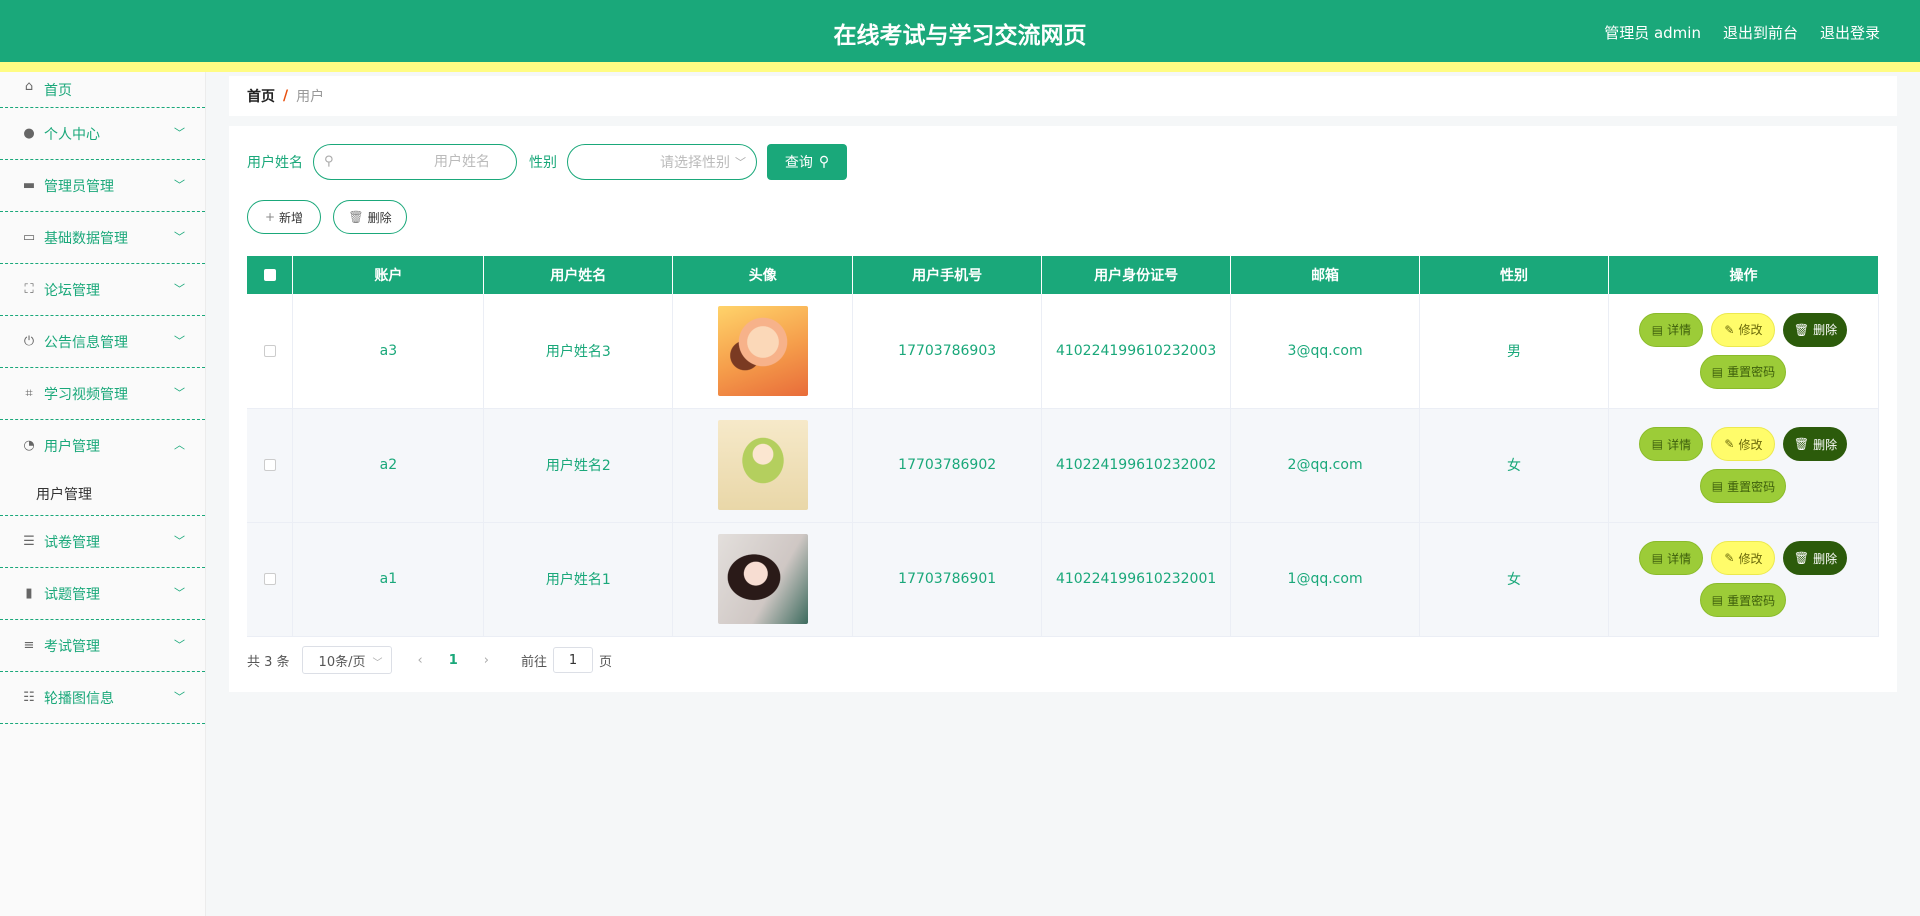  What do you see at coordinates (29, 185) in the screenshot?
I see `monitor-icon: ▬` at bounding box center [29, 185].